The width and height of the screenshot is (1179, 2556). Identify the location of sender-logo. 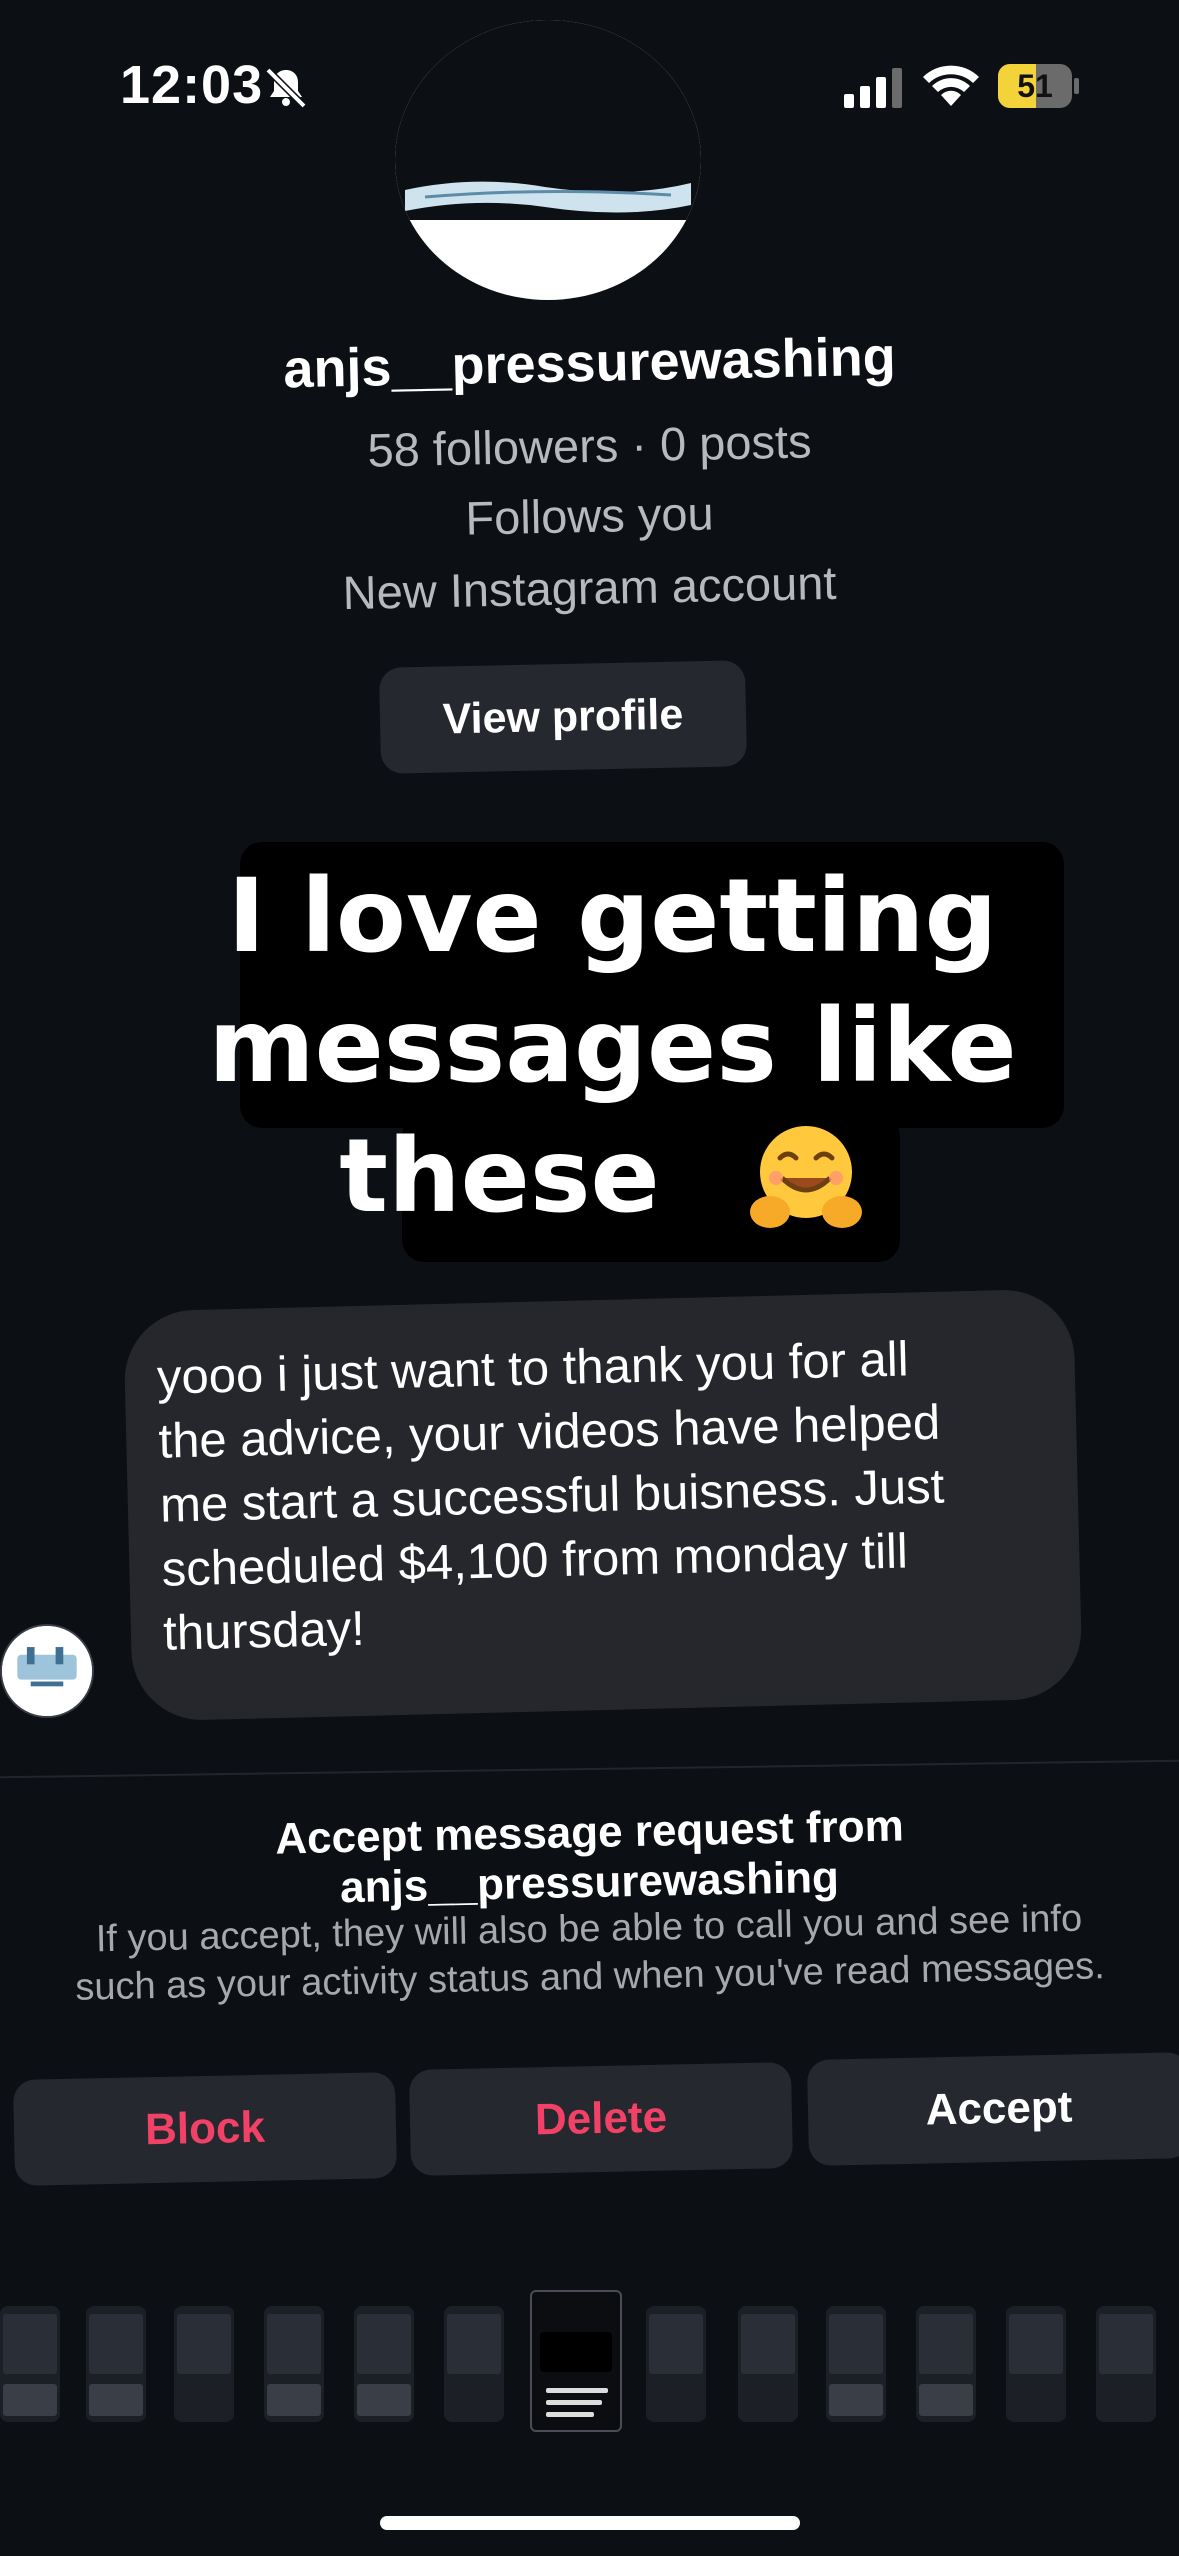
(47, 1671).